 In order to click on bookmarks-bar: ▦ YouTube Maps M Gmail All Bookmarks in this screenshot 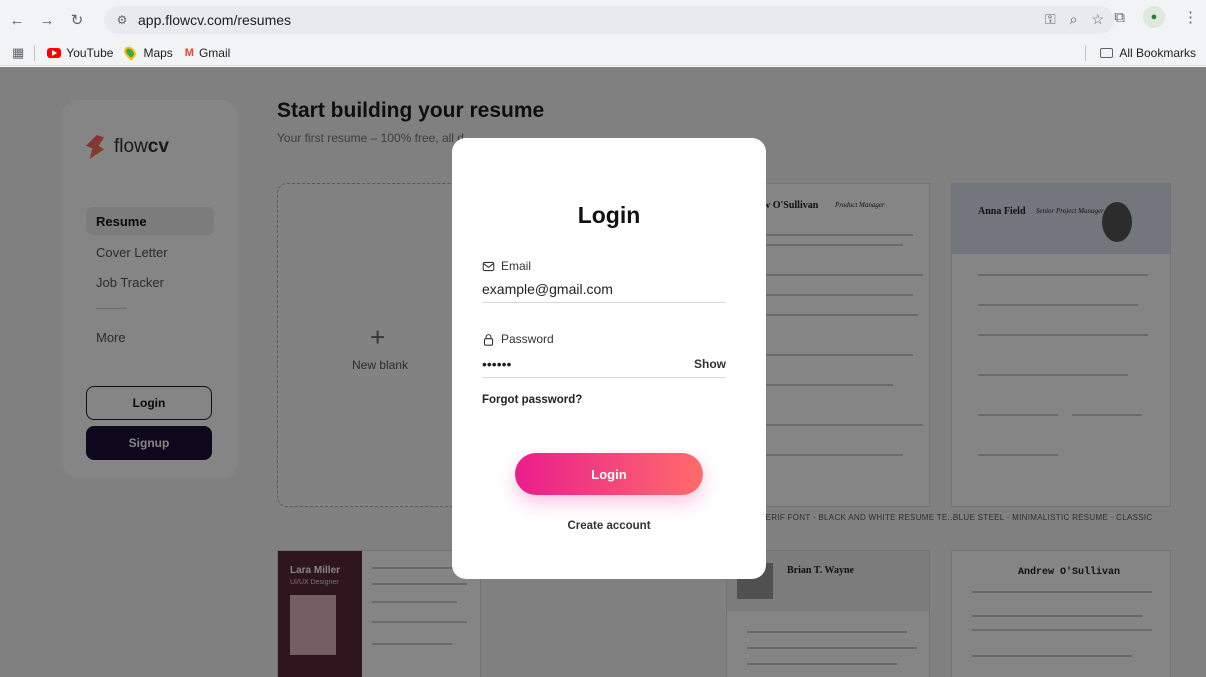, I will do `click(603, 53)`.